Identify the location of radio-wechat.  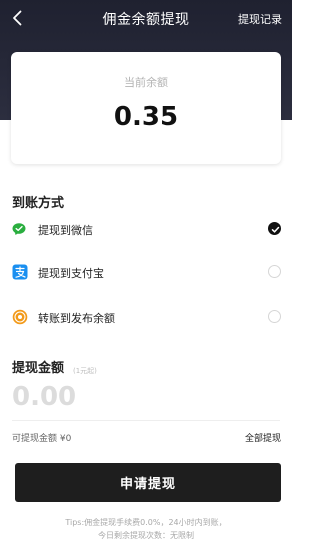
(274, 228).